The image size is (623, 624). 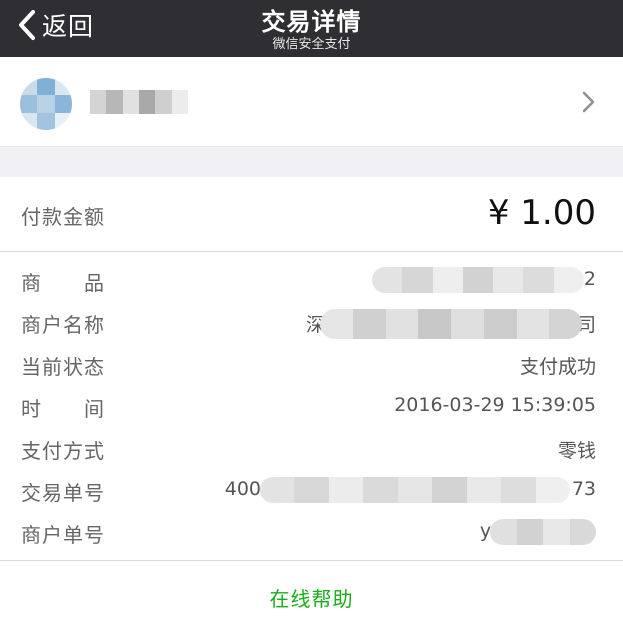 What do you see at coordinates (495, 405) in the screenshot?
I see `detail-value: 2016-03-29 15:39:05` at bounding box center [495, 405].